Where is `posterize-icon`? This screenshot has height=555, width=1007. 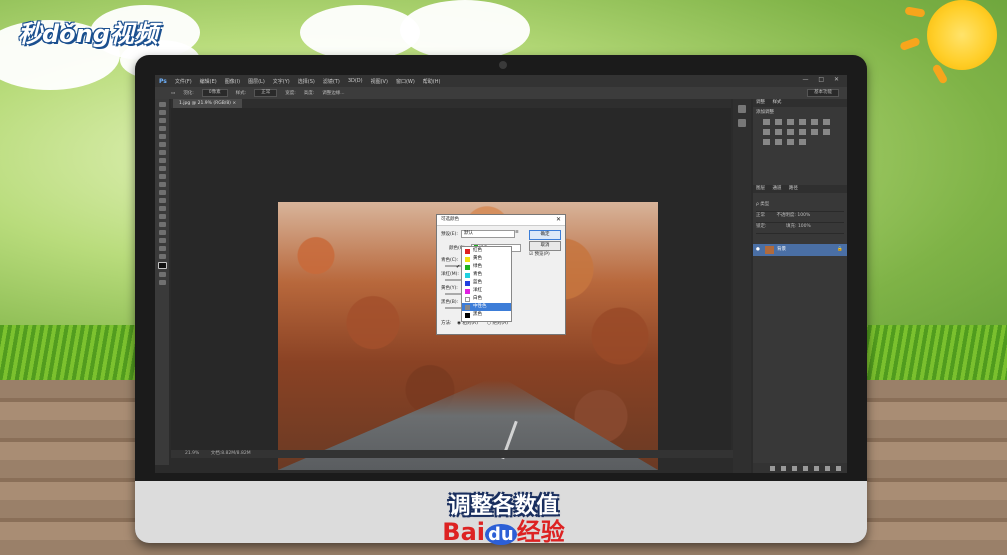 posterize-icon is located at coordinates (766, 142).